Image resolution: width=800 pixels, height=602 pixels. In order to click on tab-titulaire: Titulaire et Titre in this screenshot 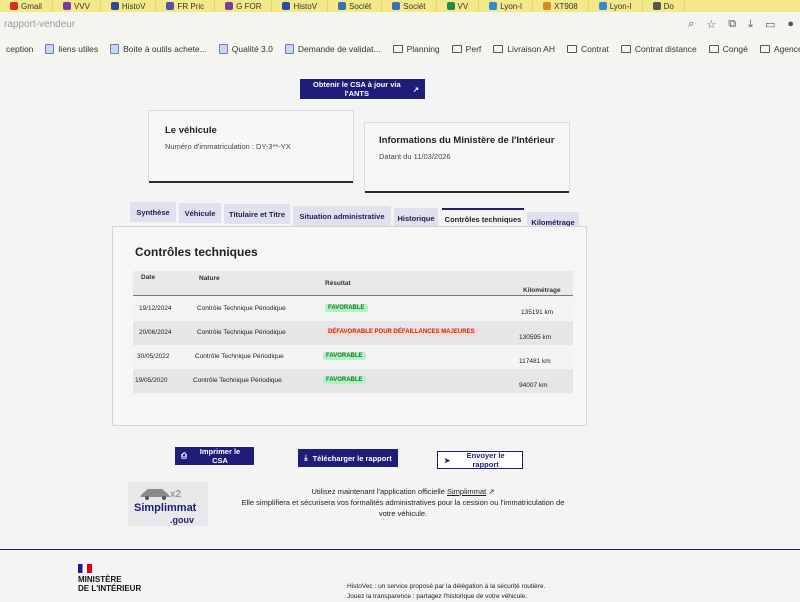, I will do `click(257, 214)`.